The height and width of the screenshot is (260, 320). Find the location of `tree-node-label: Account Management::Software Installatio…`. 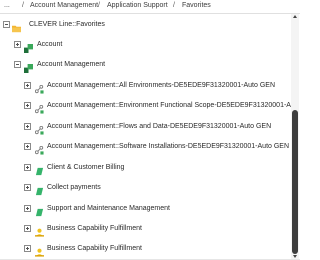

tree-node-label: Account Management::Software Installatio… is located at coordinates (168, 146).